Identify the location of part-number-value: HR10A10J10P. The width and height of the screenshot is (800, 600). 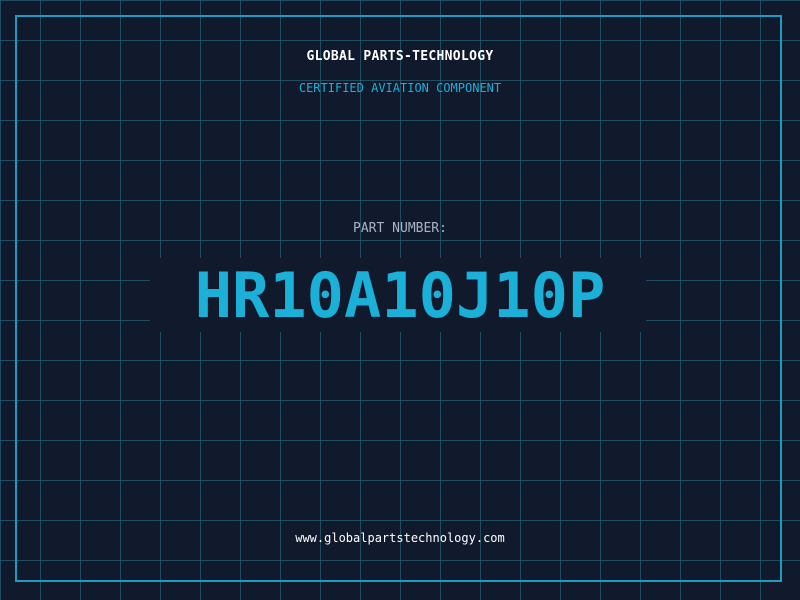
(400, 295).